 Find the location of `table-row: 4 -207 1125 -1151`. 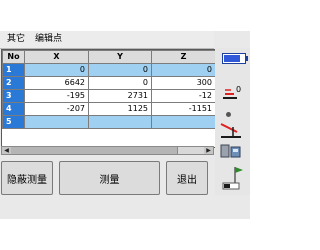

table-row: 4 -207 1125 -1151 is located at coordinates (108, 109).